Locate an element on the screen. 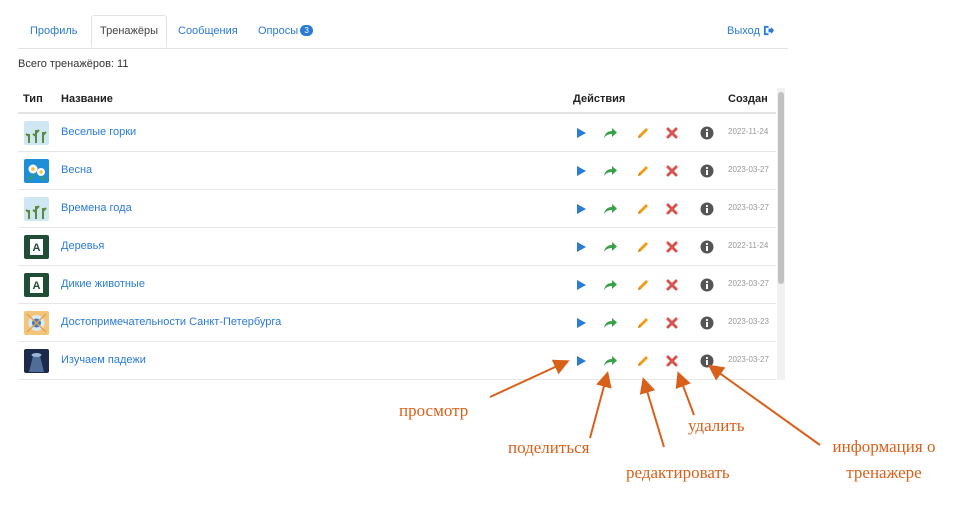  trainer-title-link: Деревья is located at coordinates (82, 246).